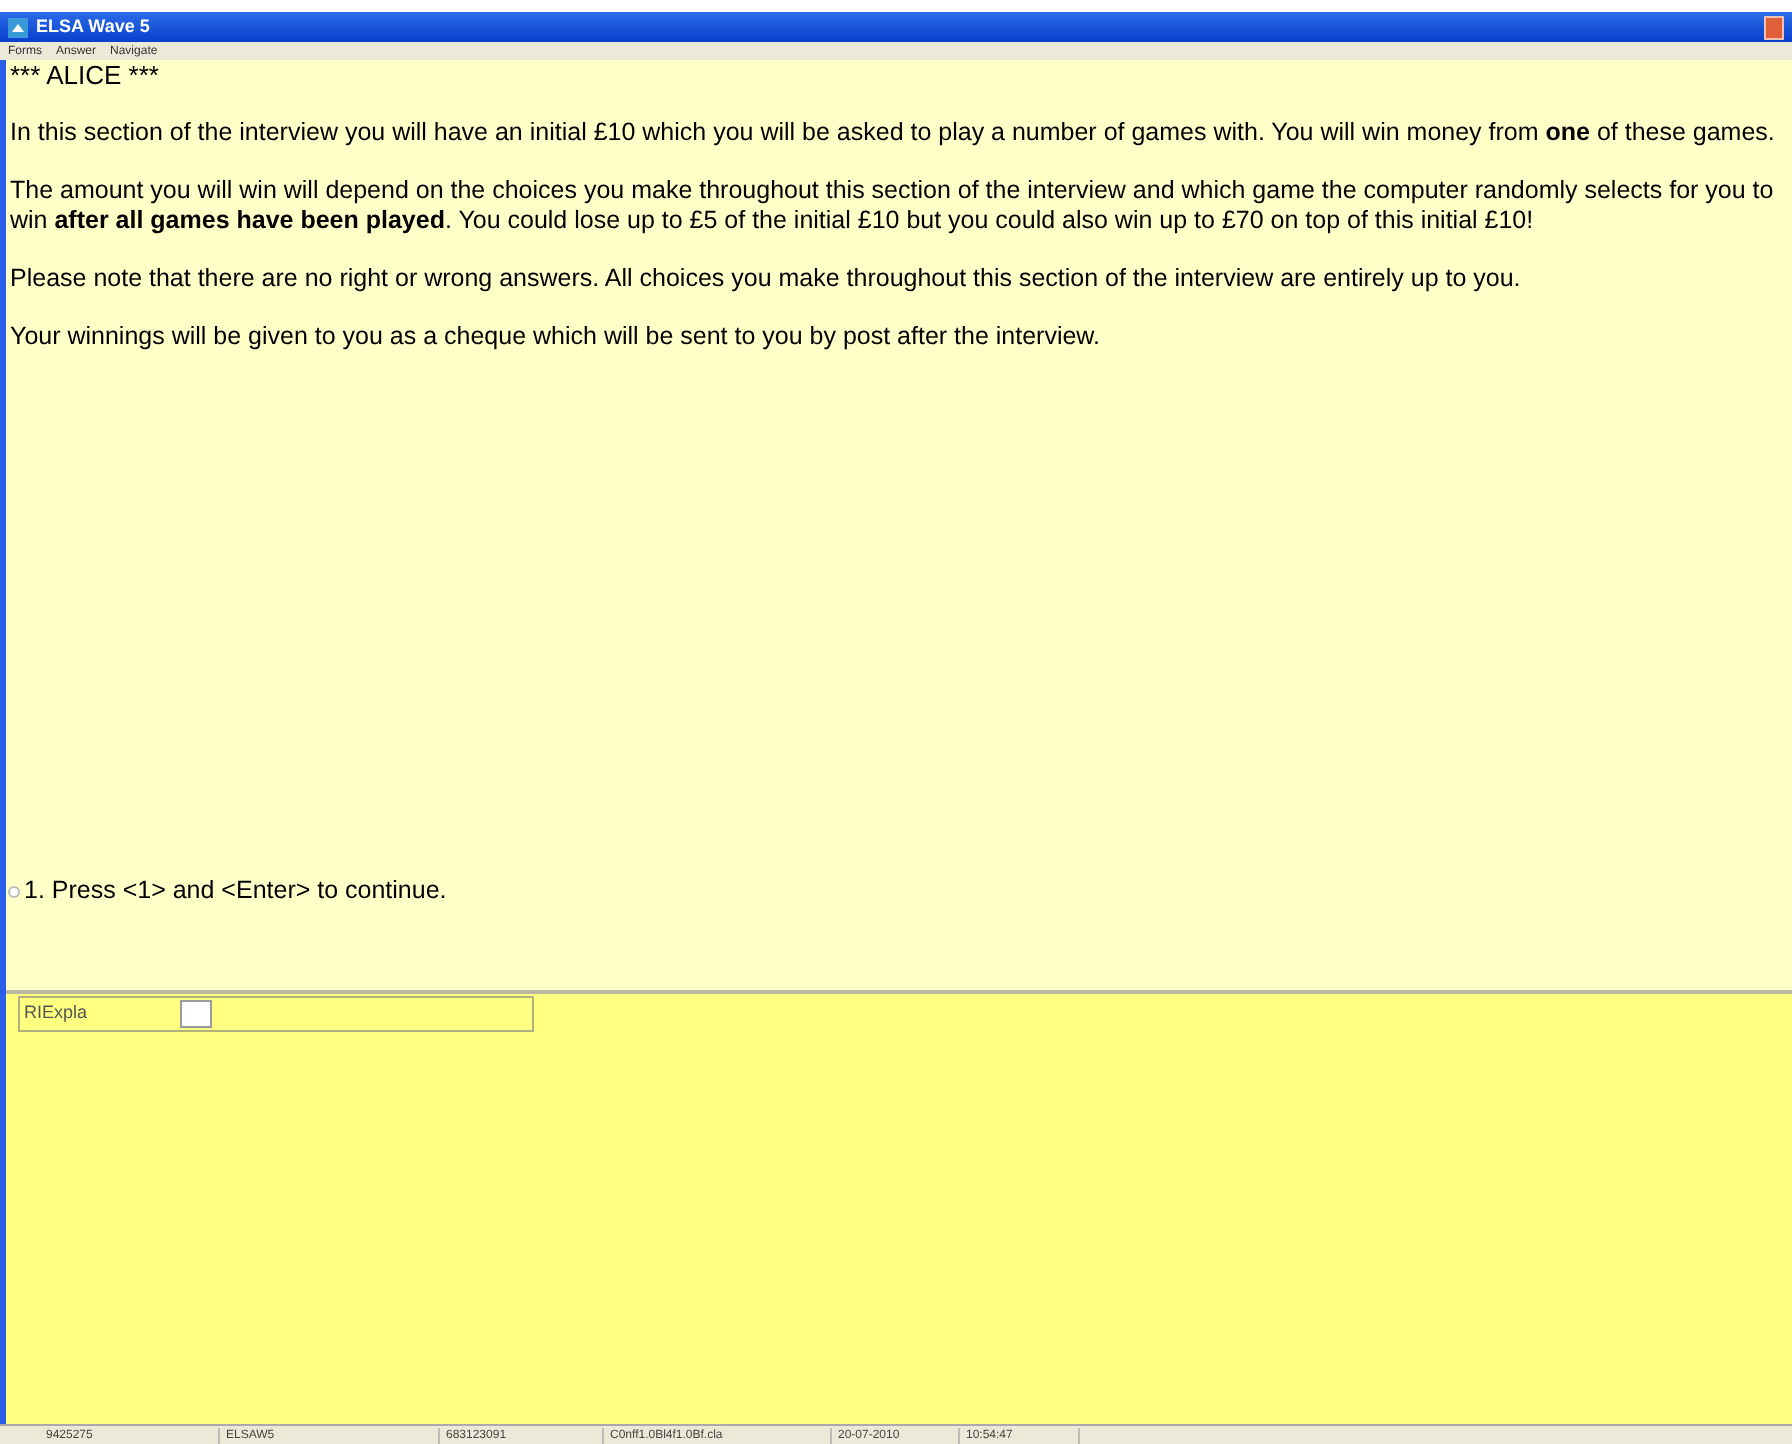 Image resolution: width=1792 pixels, height=1444 pixels. I want to click on question-heading: *** ALICE ***, so click(84, 75).